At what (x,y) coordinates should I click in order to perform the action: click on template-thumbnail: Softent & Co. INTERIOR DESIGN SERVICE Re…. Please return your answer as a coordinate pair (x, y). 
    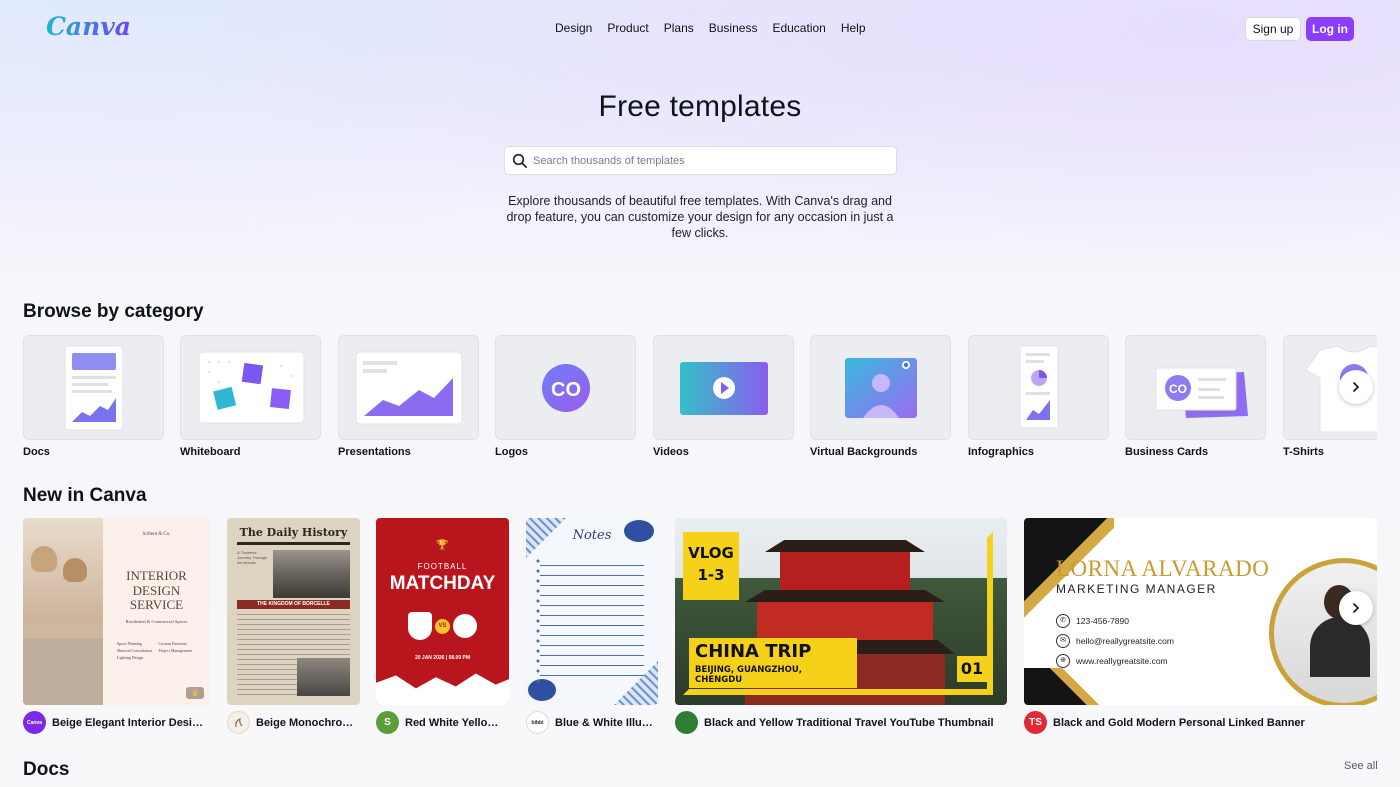
    Looking at the image, I should click on (116, 611).